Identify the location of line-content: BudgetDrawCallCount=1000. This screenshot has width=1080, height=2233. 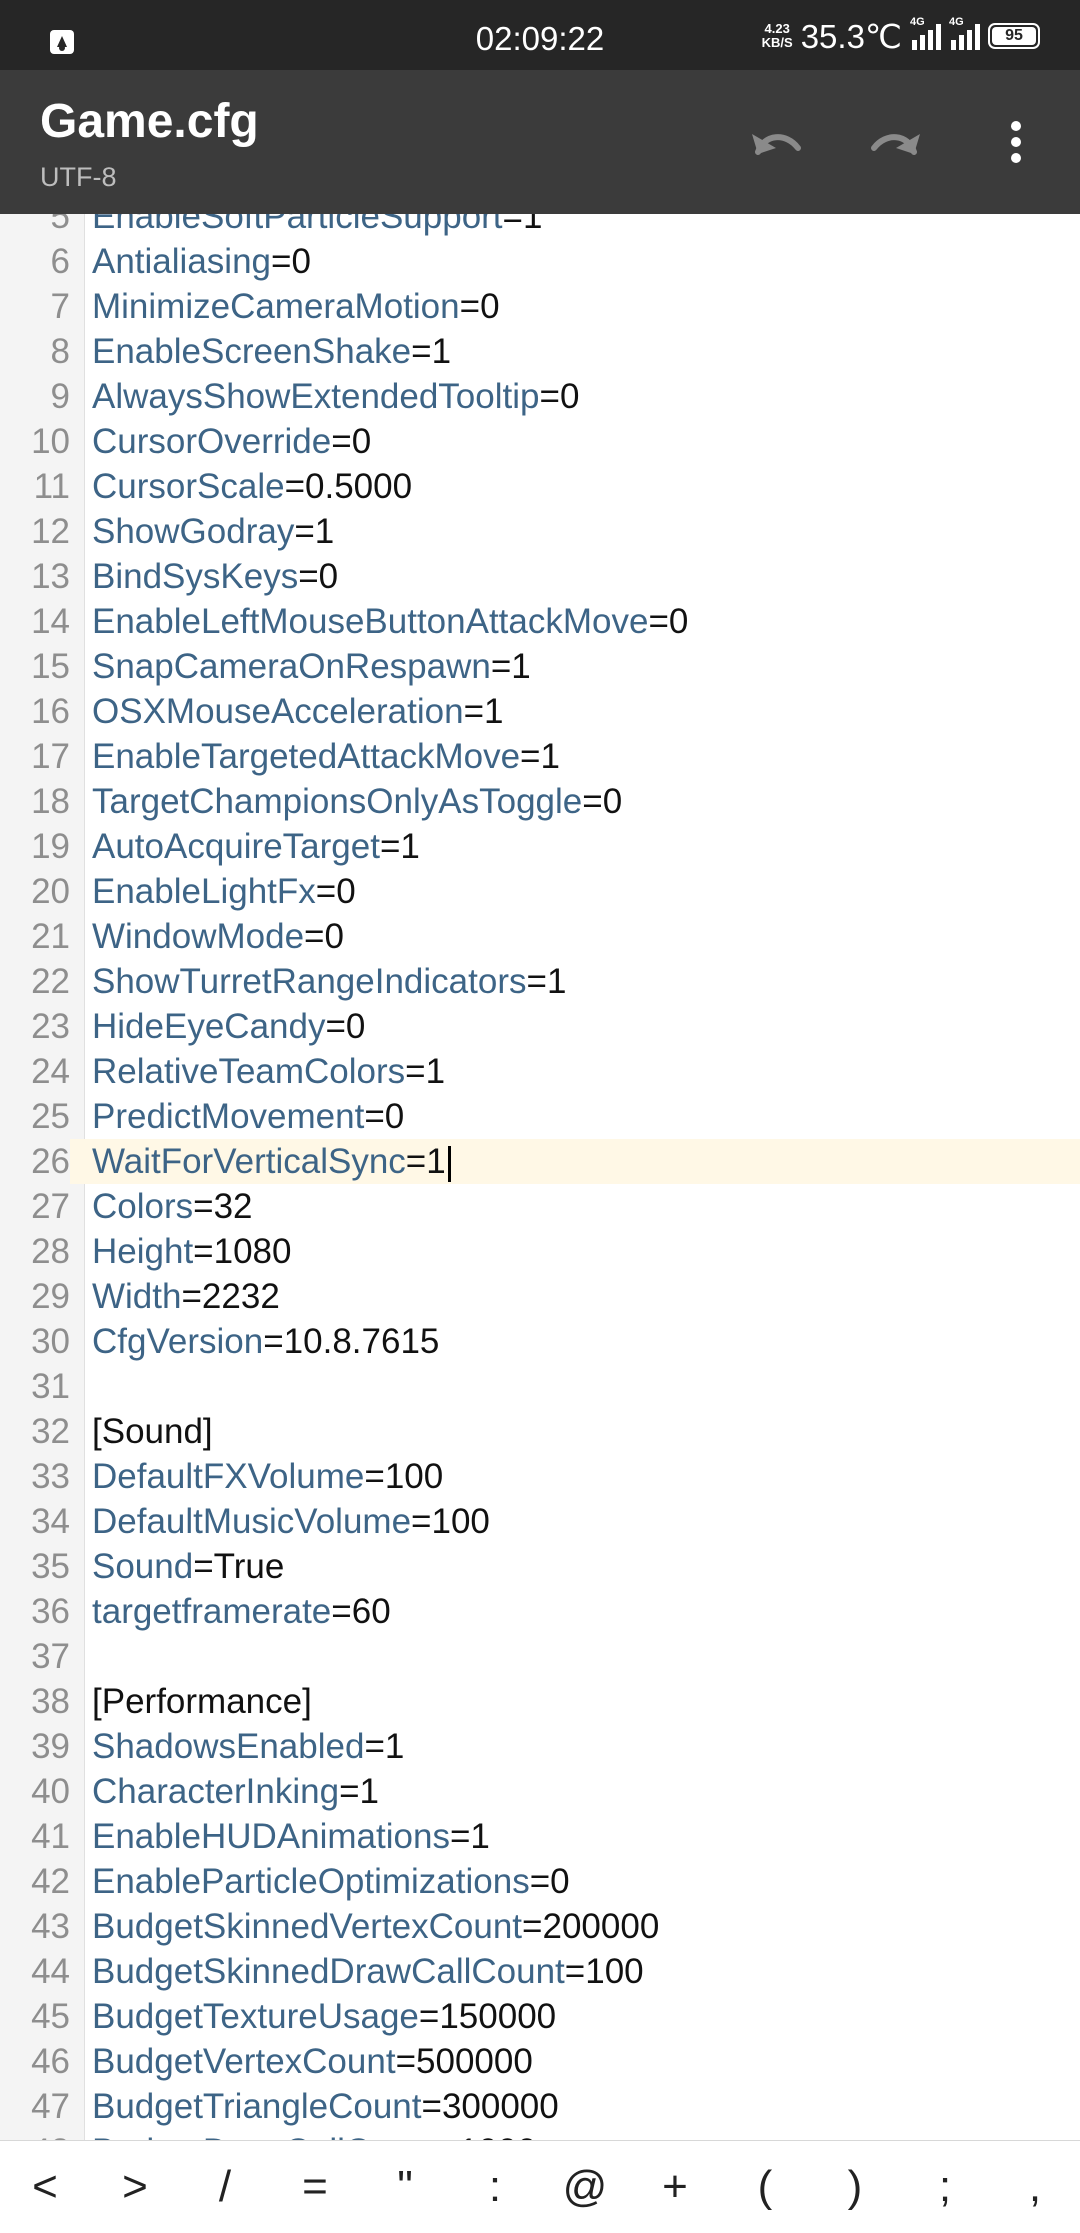
(314, 2134).